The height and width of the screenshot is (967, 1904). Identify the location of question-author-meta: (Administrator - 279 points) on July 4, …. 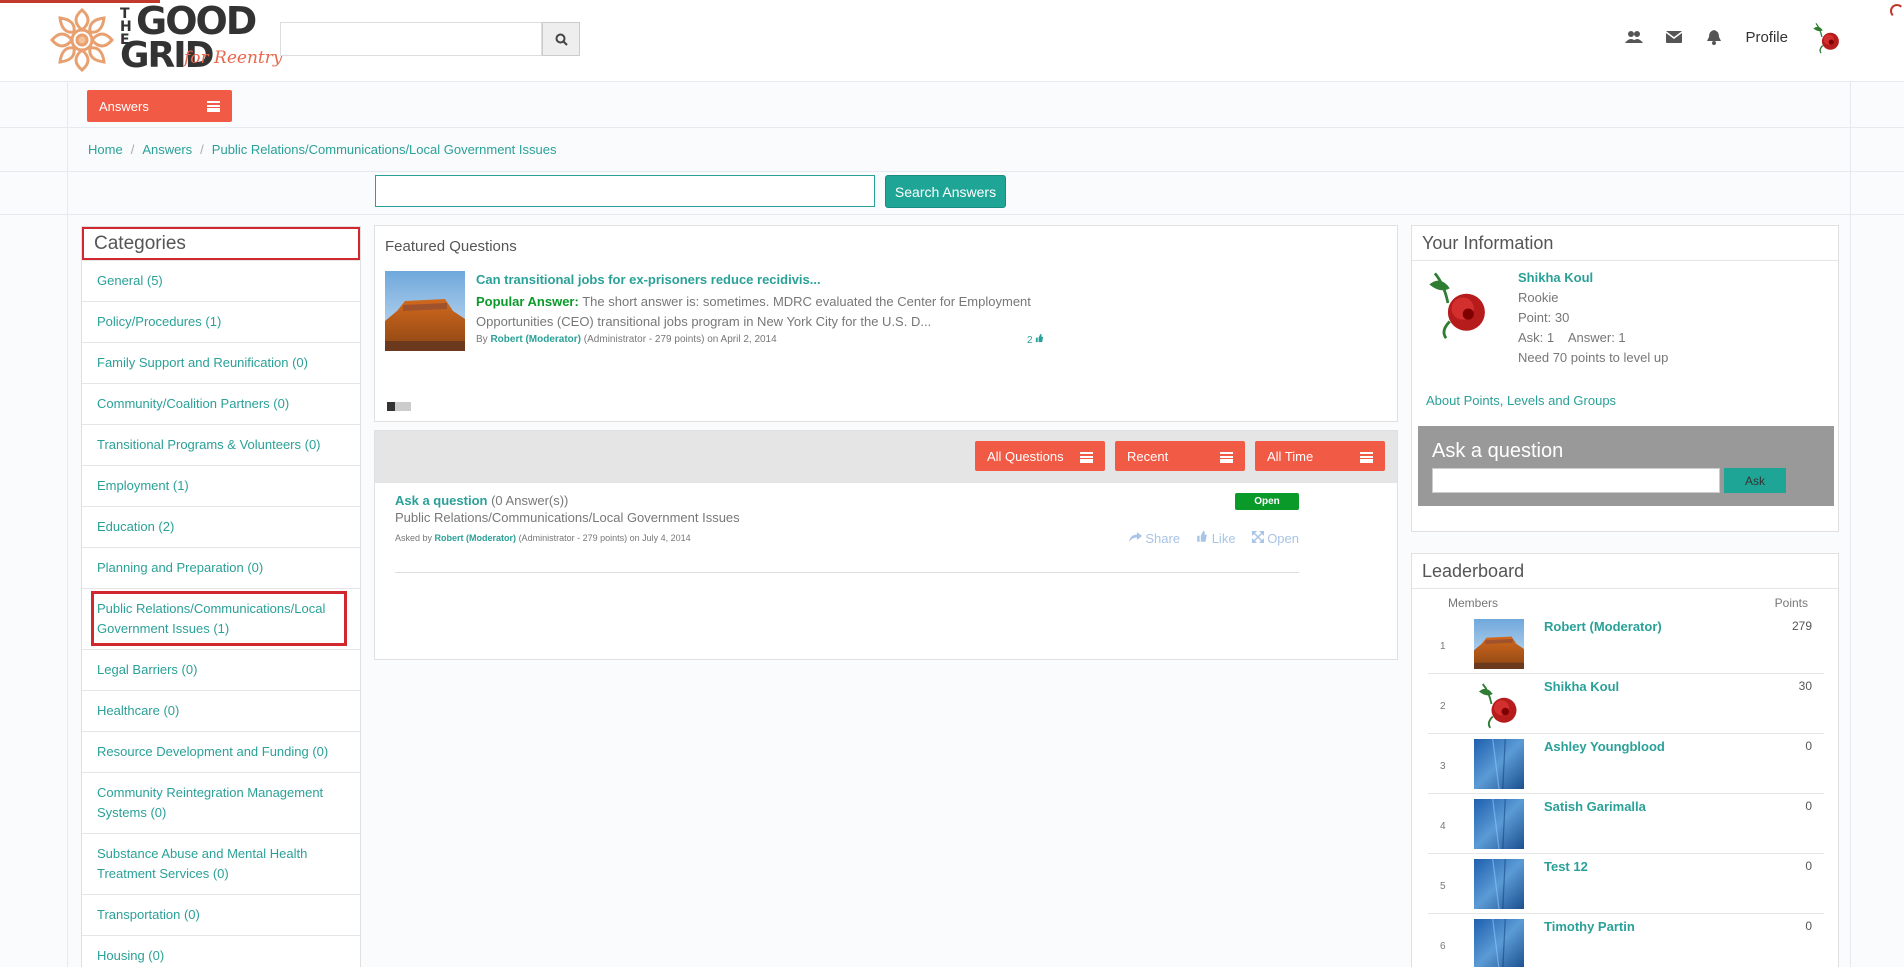
(604, 538).